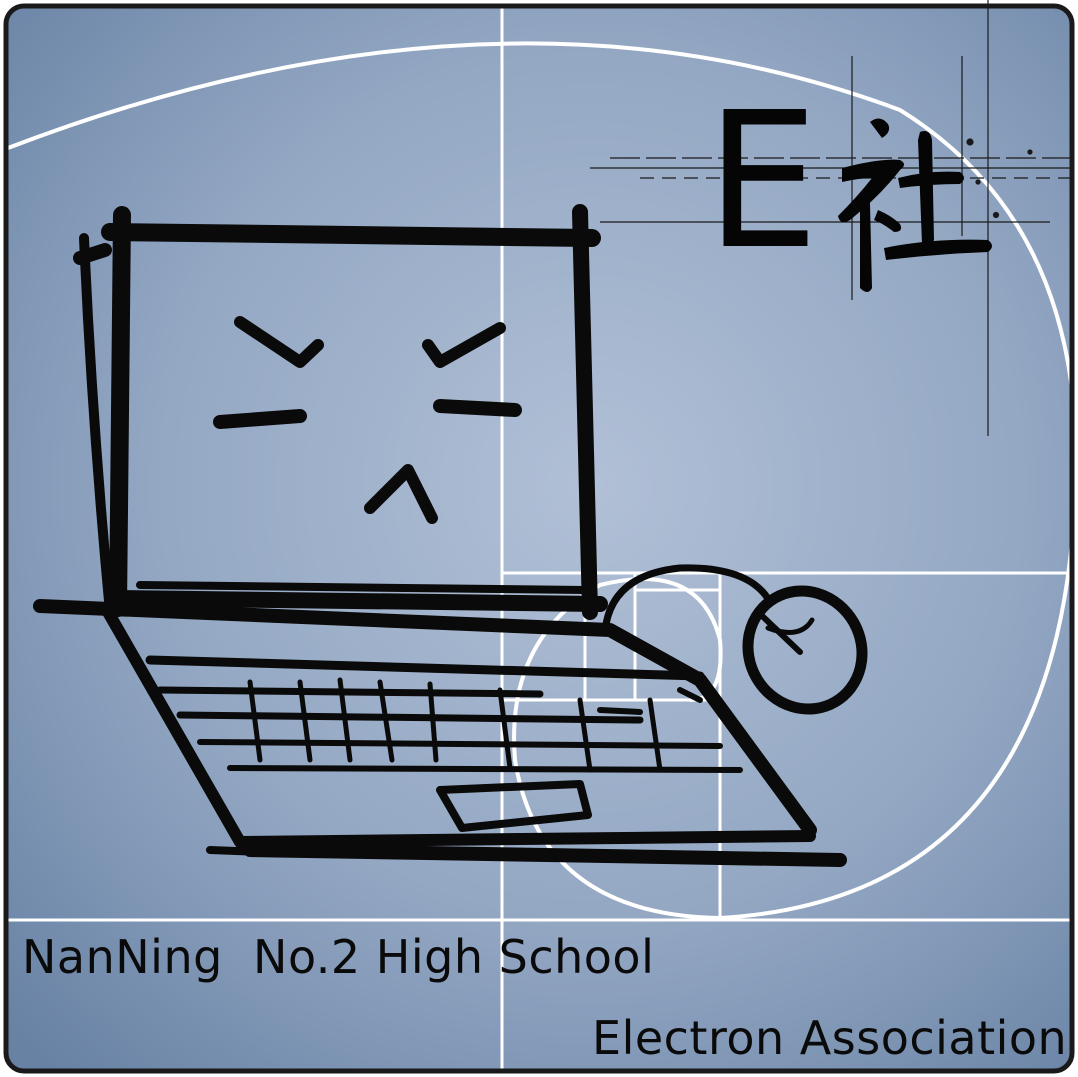 This screenshot has height=1077, width=1078. Describe the element at coordinates (762, 181) in the screenshot. I see `logo-mark-letter: E` at that location.